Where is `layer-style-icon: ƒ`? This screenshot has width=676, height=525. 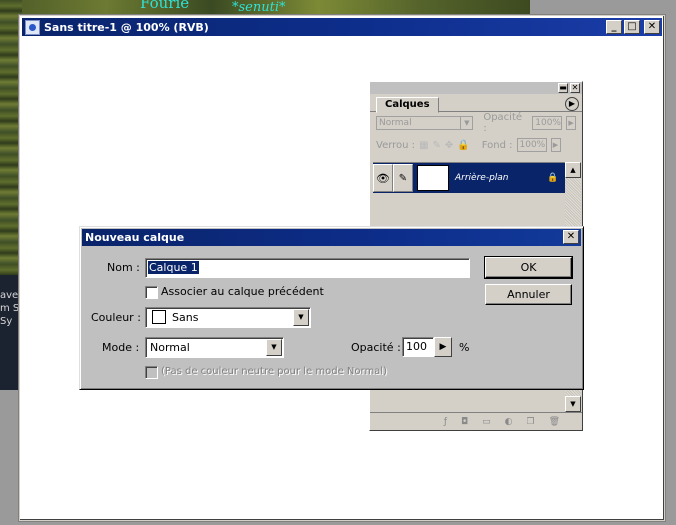
layer-style-icon: ƒ is located at coordinates (445, 422).